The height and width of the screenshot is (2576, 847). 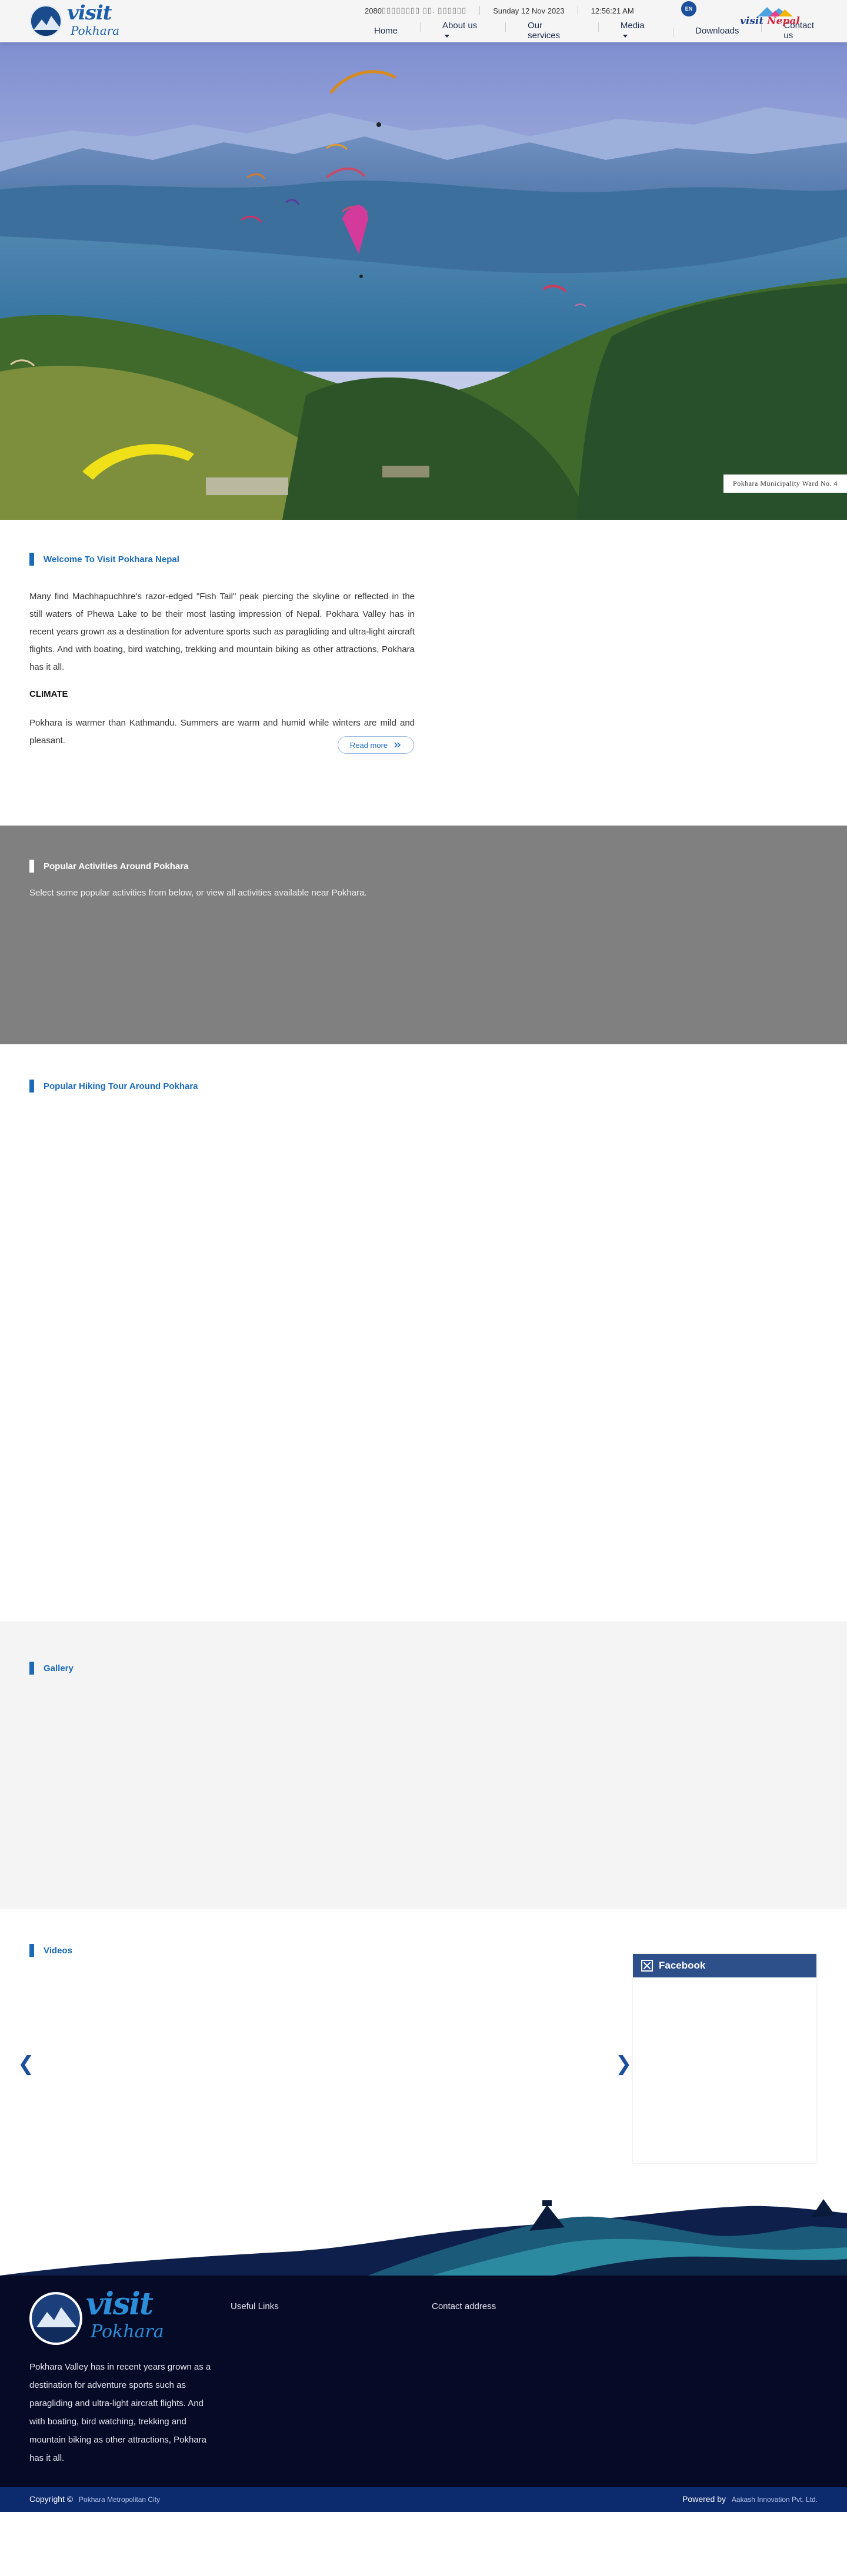 I want to click on videos-title: Videos, so click(x=58, y=1950).